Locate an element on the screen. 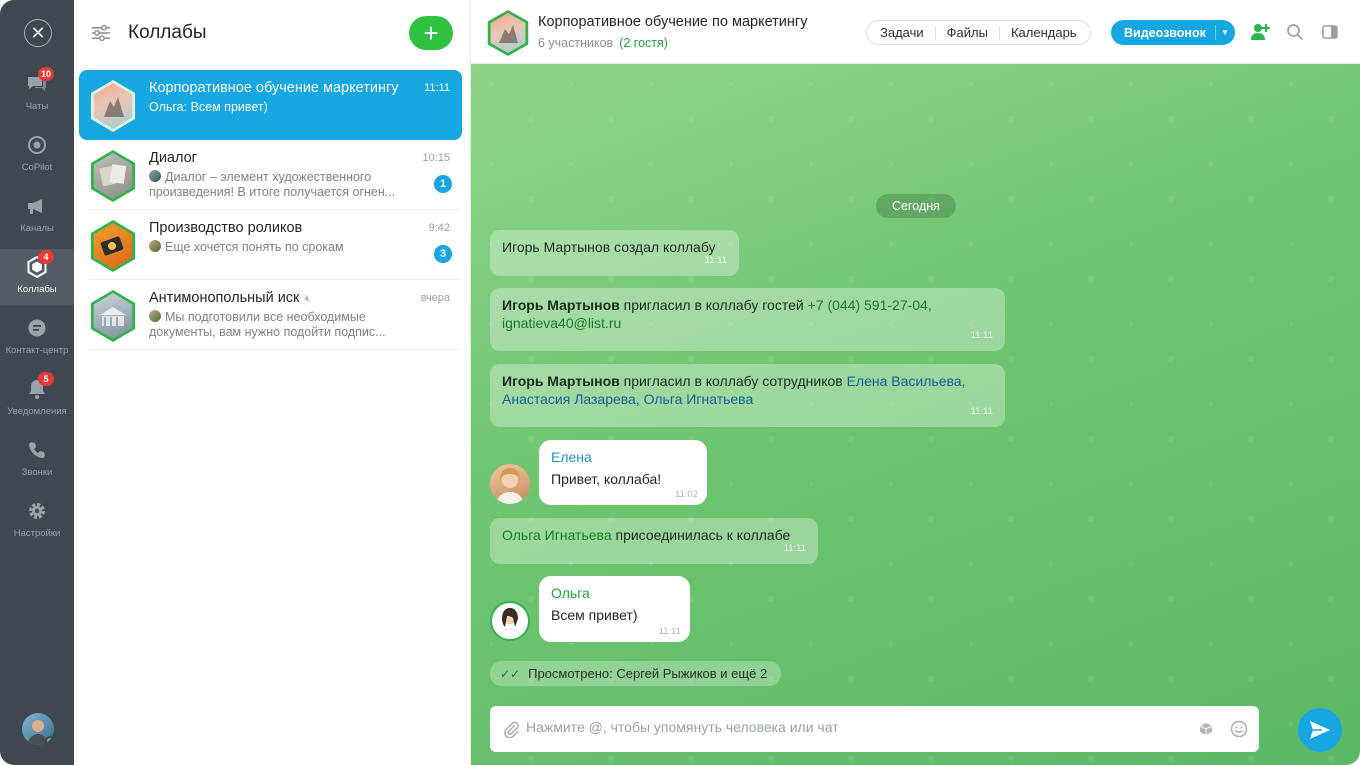 This screenshot has width=1360, height=765. date-divider: Сегодня is located at coordinates (916, 206).